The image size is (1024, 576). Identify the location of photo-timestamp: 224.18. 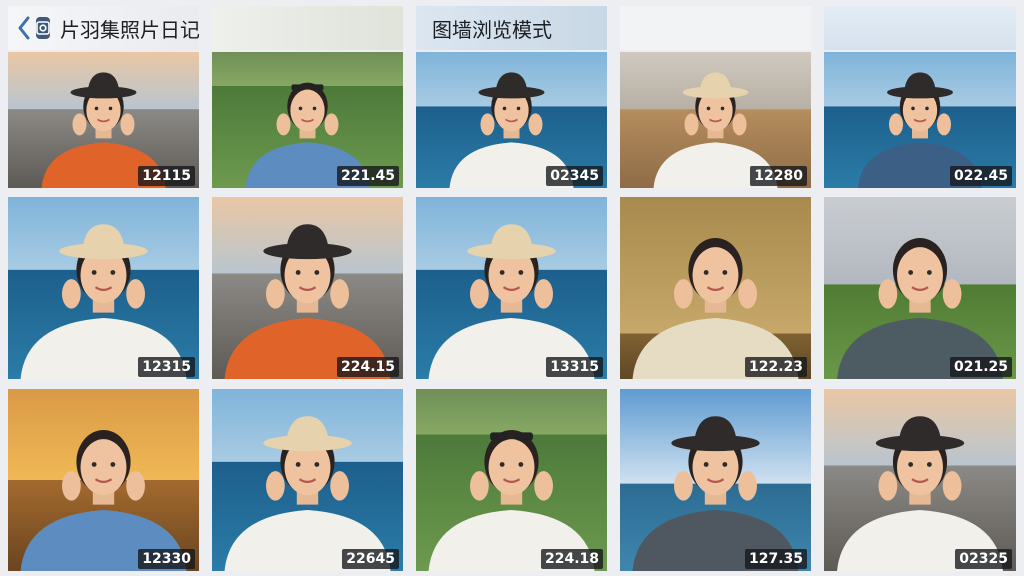
(571, 559).